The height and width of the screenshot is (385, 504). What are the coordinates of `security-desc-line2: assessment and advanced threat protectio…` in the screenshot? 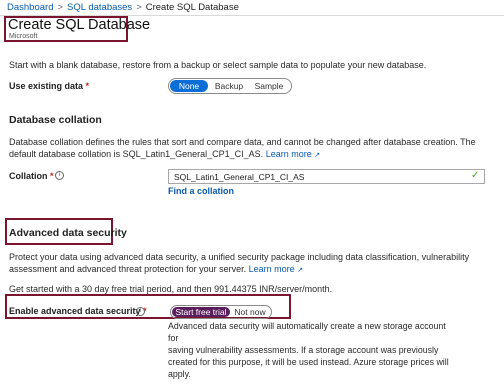 It's located at (156, 269).